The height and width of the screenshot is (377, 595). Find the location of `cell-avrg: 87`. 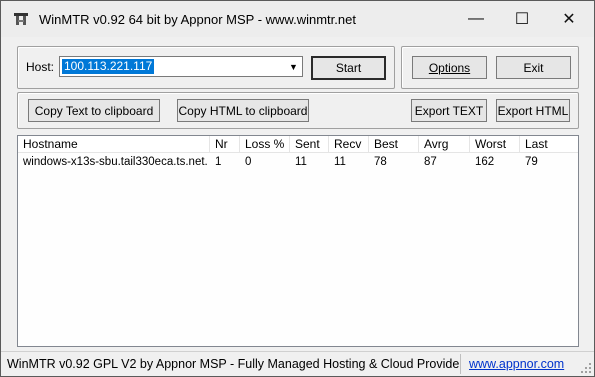

cell-avrg: 87 is located at coordinates (430, 162).